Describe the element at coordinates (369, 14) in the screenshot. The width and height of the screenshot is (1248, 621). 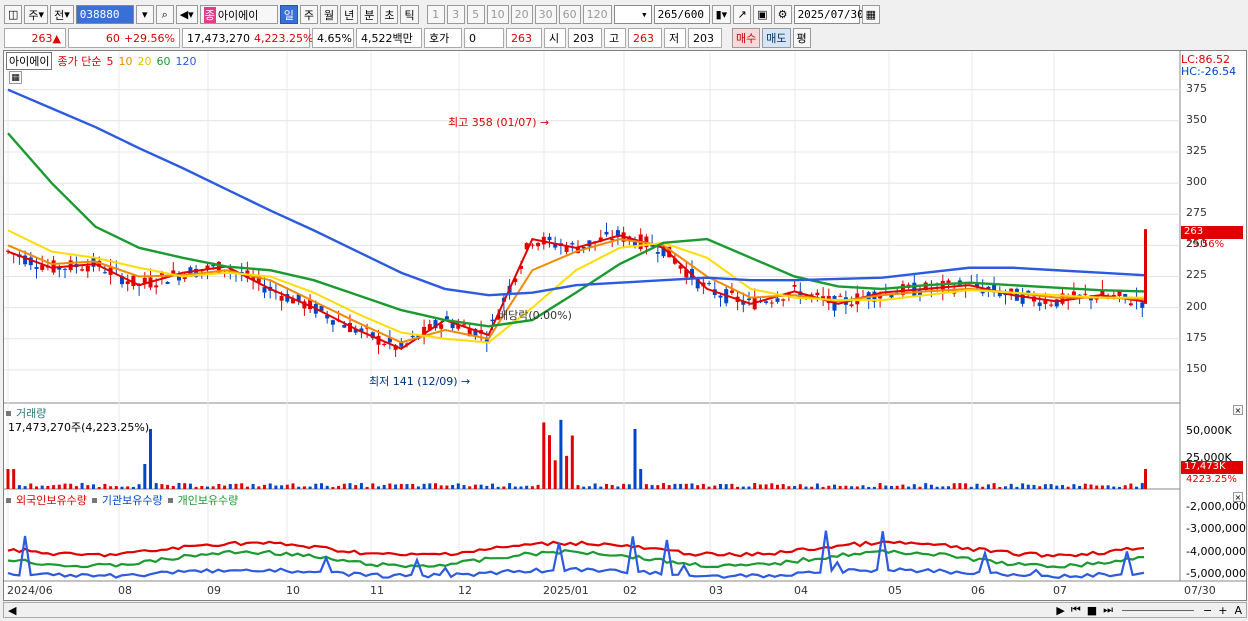
I see `period-tab-minute: 분` at that location.